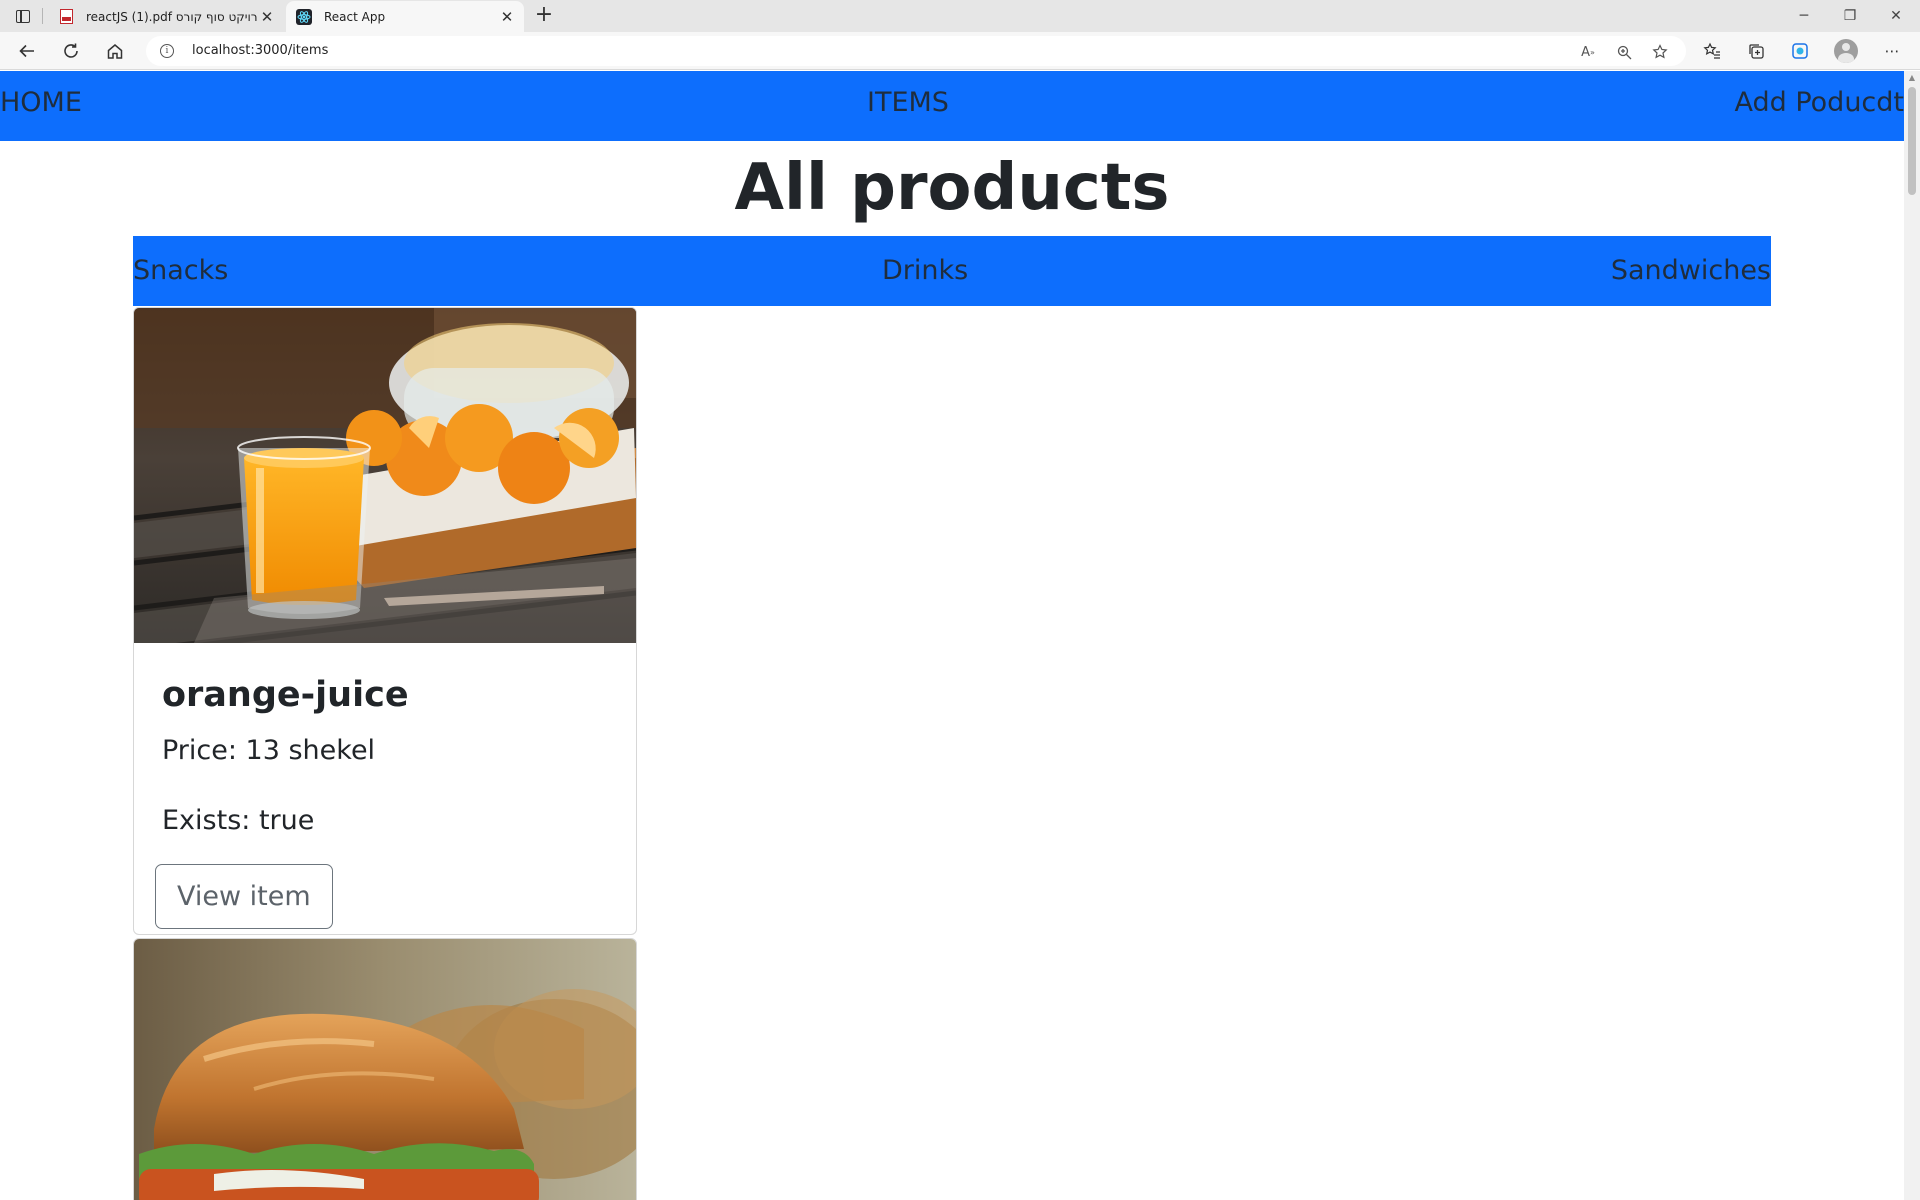 The height and width of the screenshot is (1200, 1920). I want to click on collections-icon, so click(1756, 51).